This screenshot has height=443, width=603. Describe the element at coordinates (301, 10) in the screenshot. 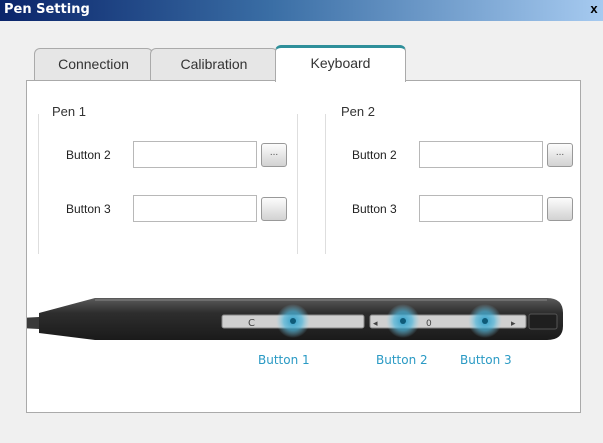

I see `title-bar: Pen Setting x` at that location.